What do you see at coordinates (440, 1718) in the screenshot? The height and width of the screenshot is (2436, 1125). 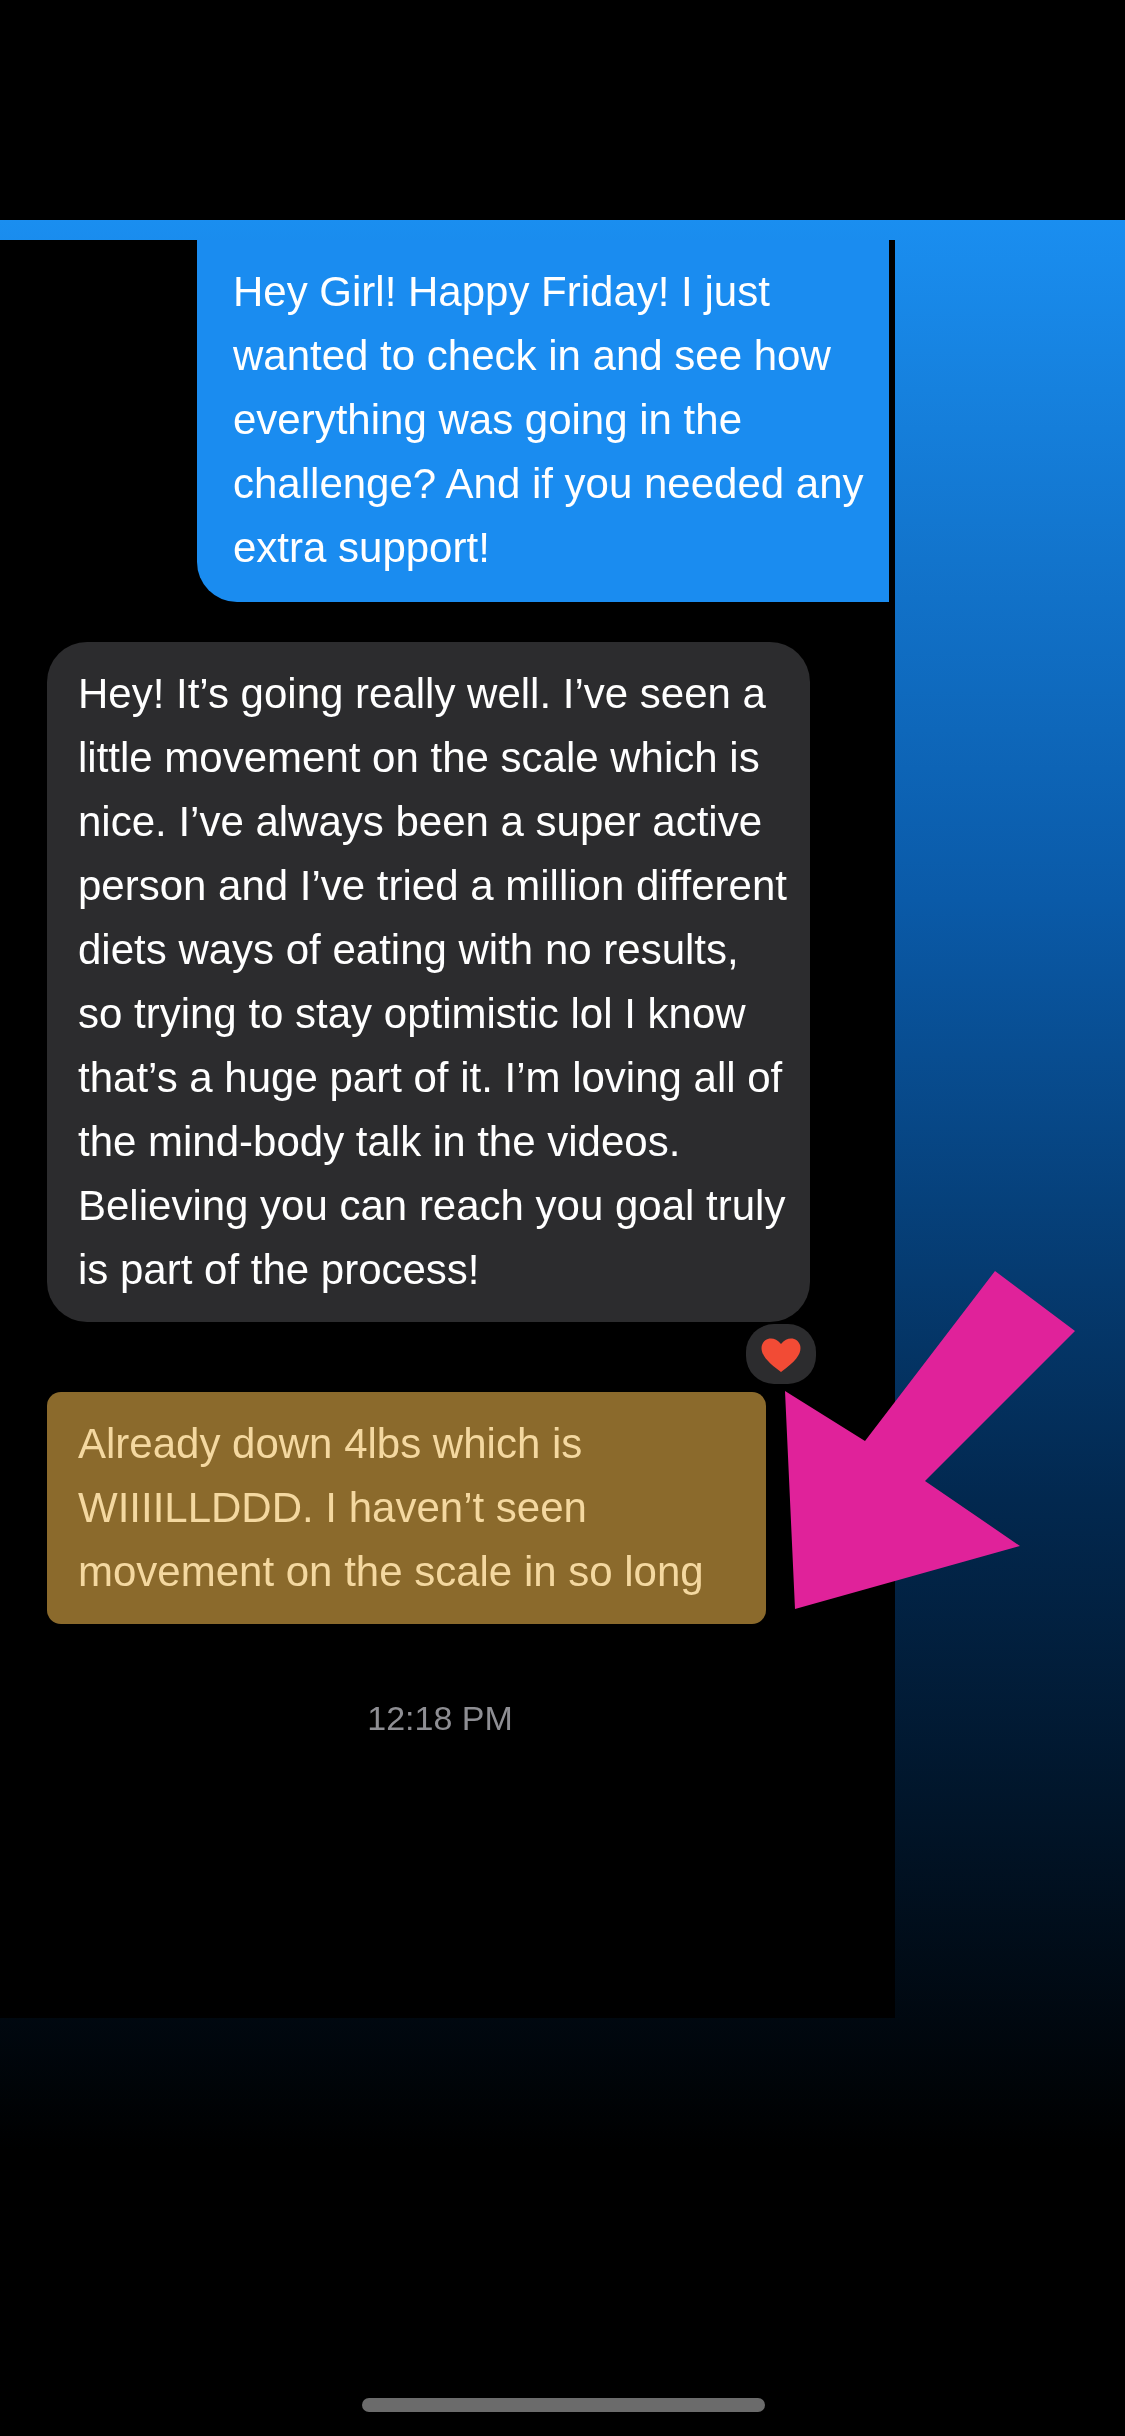 I see `timestamp: 12:18 PM` at bounding box center [440, 1718].